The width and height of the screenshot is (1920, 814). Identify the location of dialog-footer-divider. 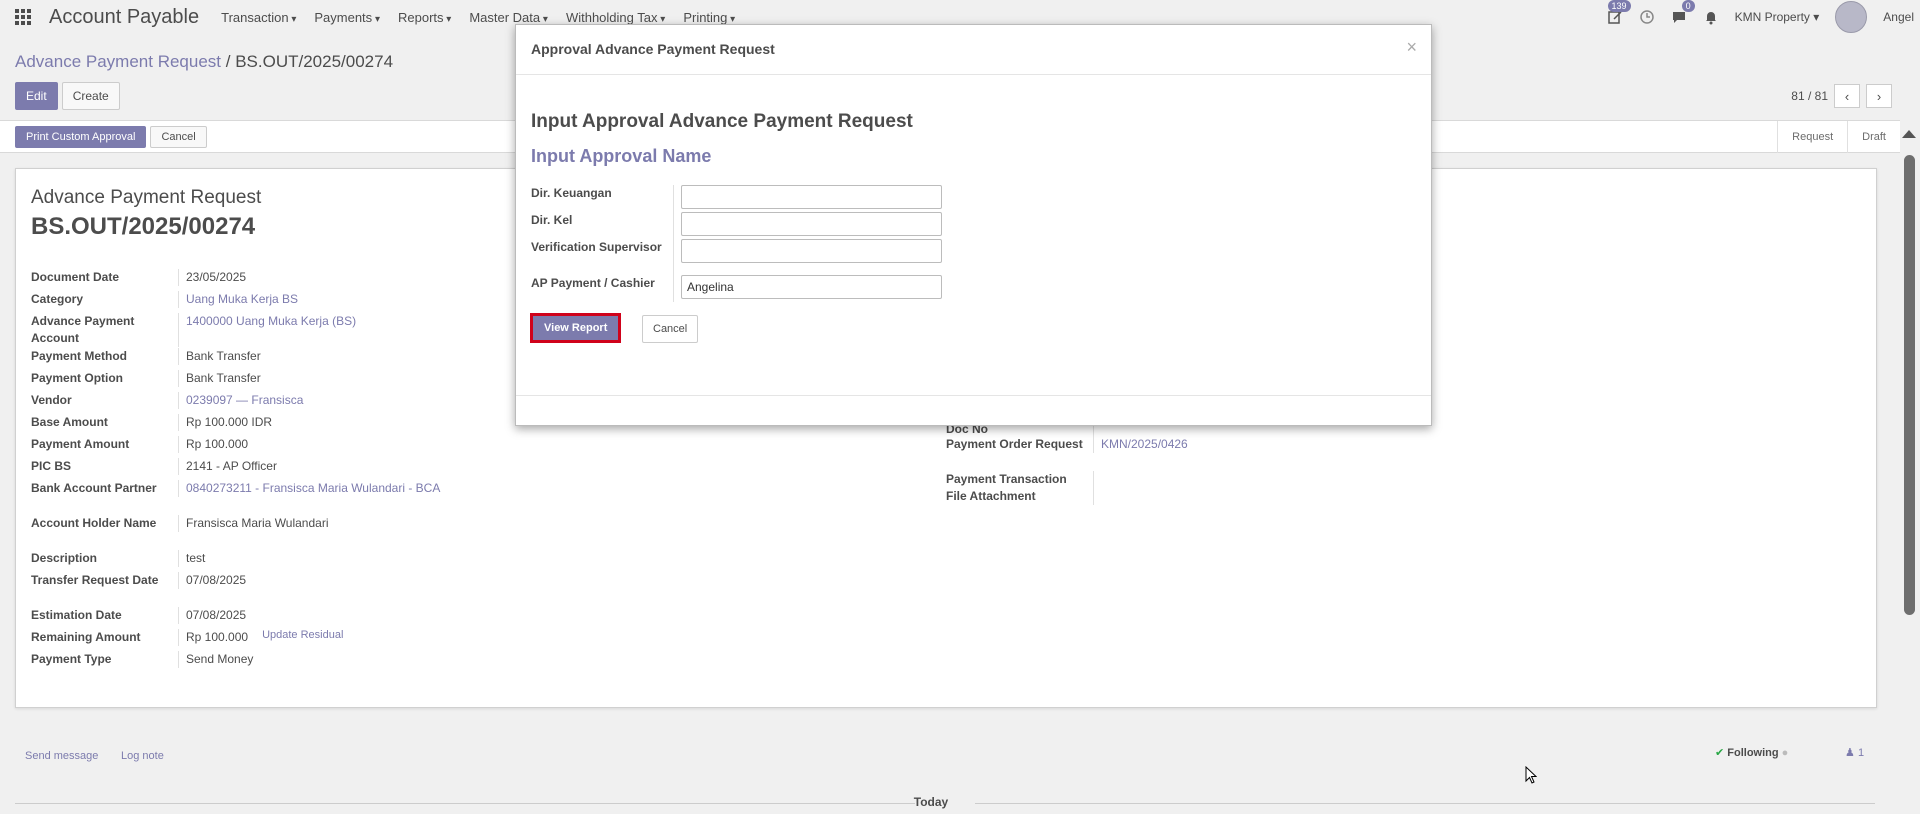
(973, 395).